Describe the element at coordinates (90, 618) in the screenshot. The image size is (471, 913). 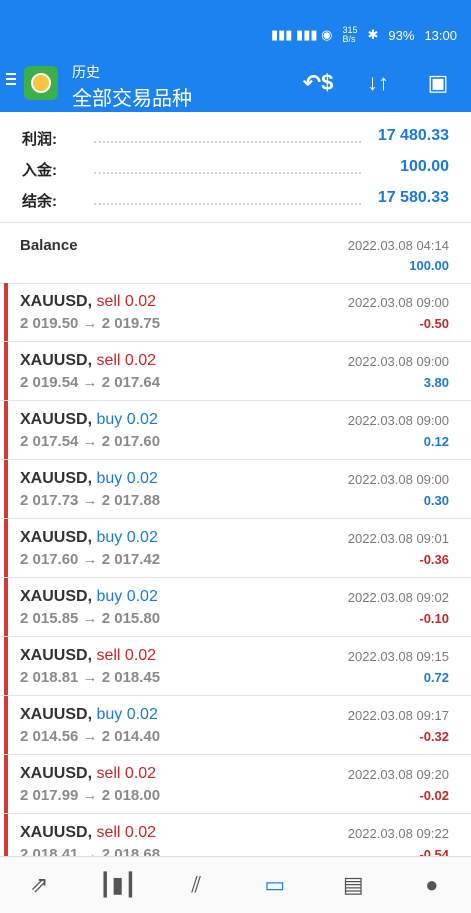
I see `trade-prices: 2 015.85 → 2 015.80` at that location.